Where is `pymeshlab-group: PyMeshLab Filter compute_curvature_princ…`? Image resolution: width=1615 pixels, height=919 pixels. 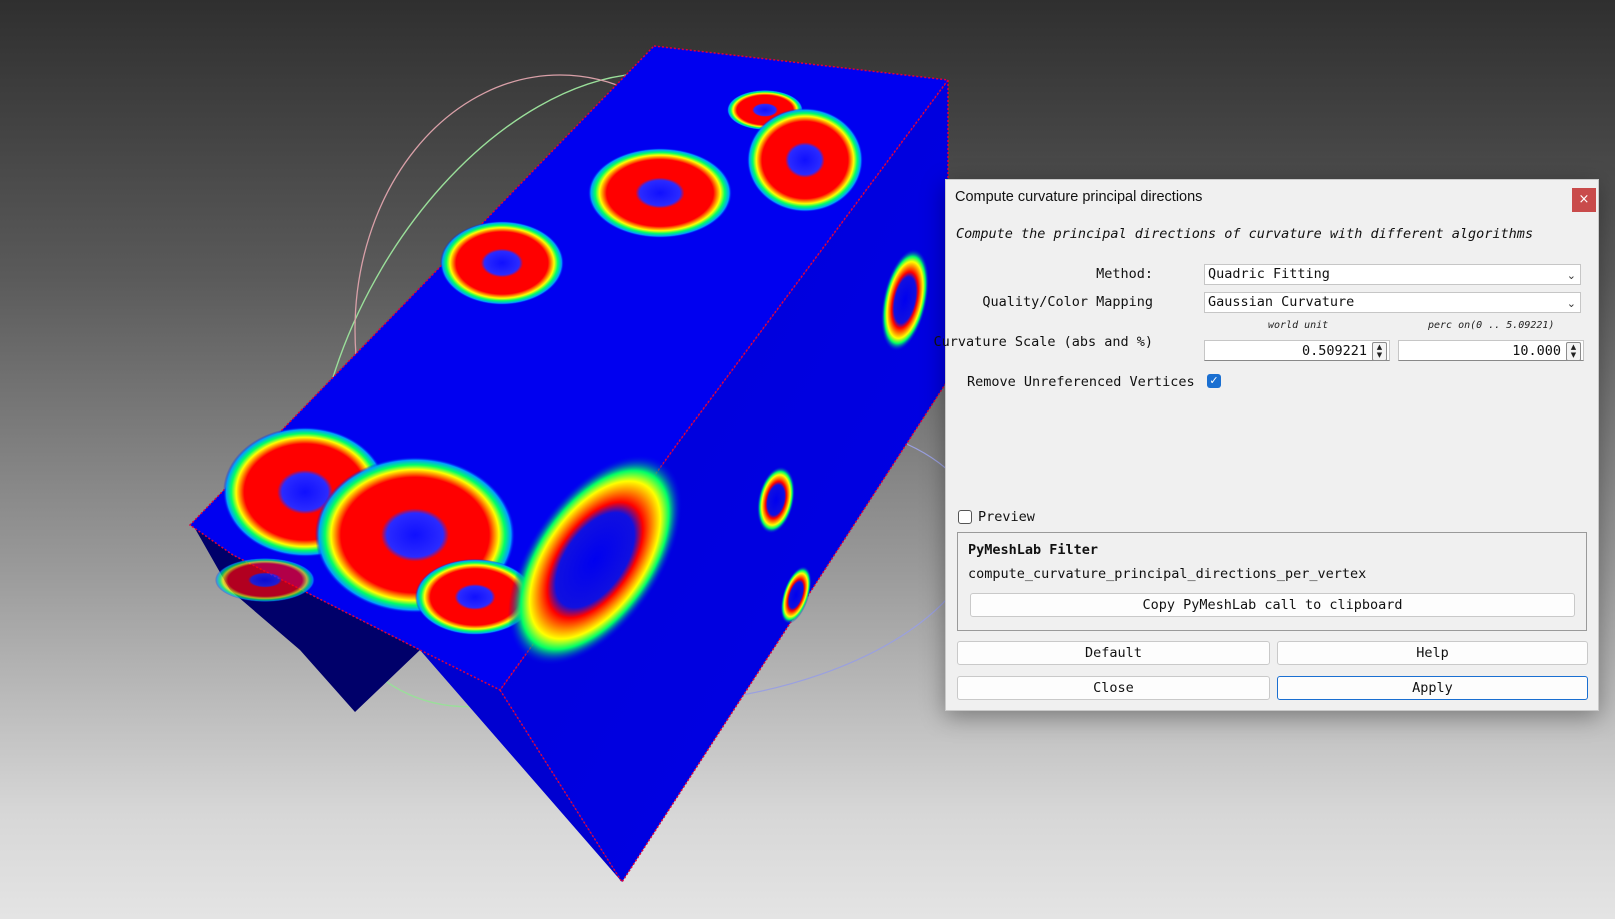
pymeshlab-group: PyMeshLab Filter compute_curvature_princ… is located at coordinates (1272, 581).